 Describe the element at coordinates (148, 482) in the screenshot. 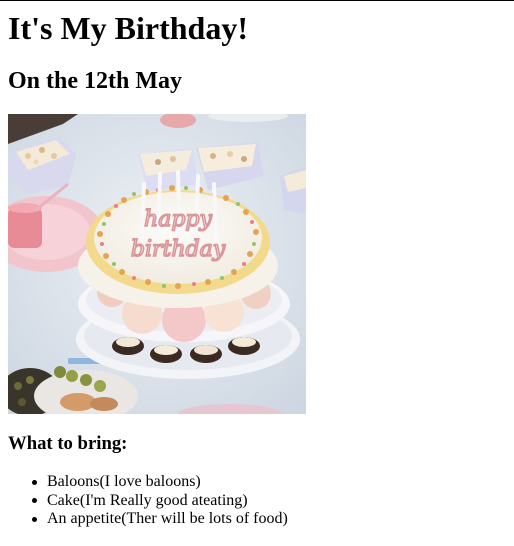

I see `list-item: Baloons(I love baloons)` at that location.